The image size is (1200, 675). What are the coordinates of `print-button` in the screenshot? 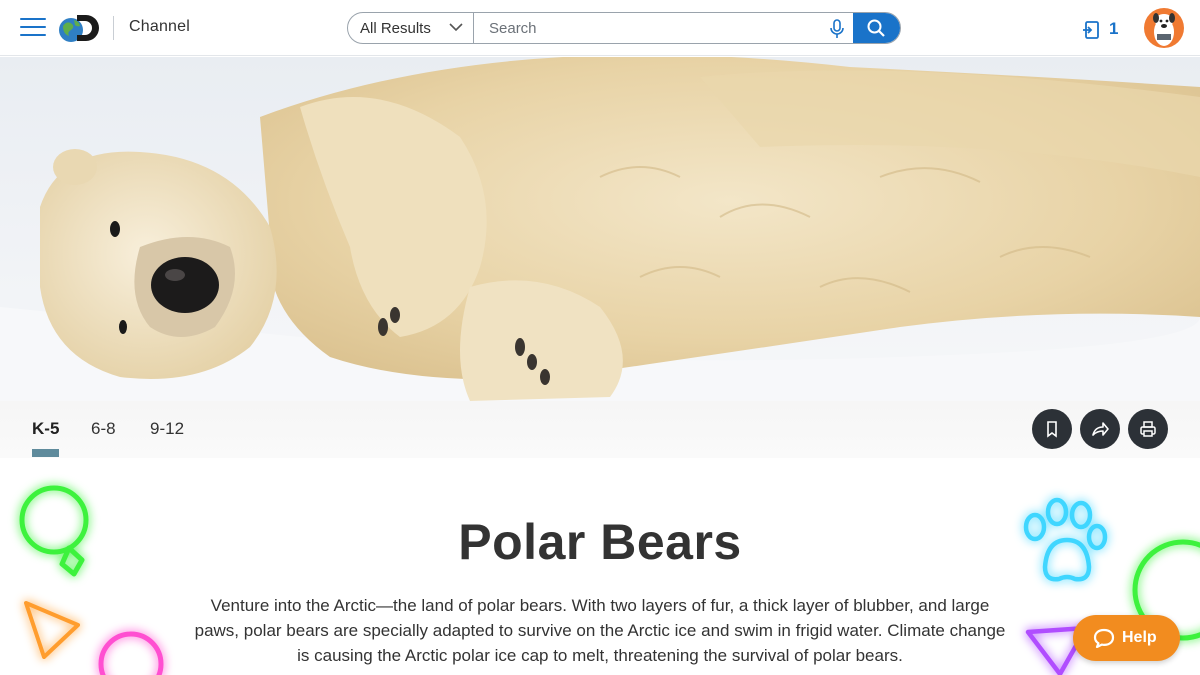 It's located at (1148, 429).